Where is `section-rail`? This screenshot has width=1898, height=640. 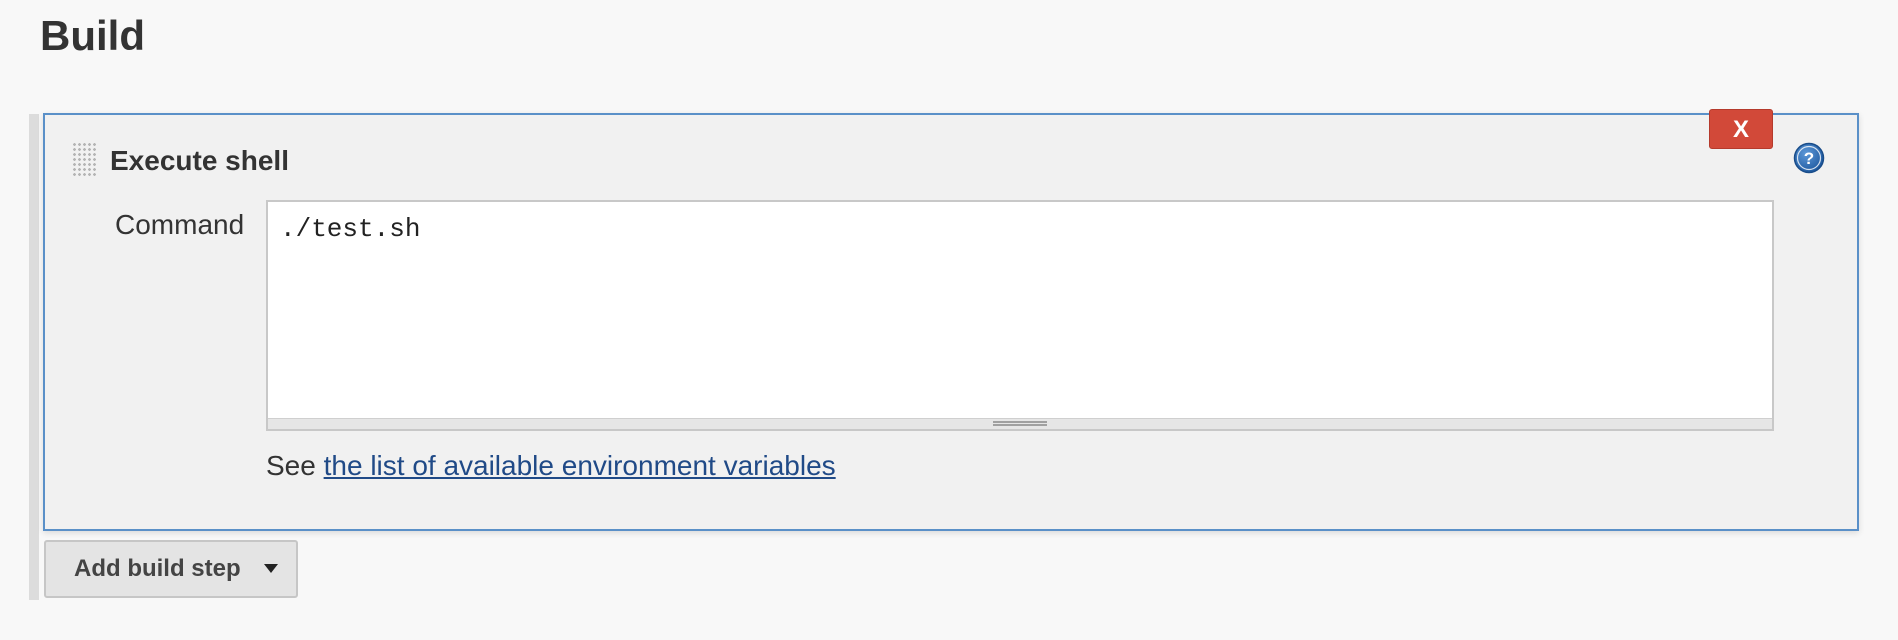 section-rail is located at coordinates (34, 357).